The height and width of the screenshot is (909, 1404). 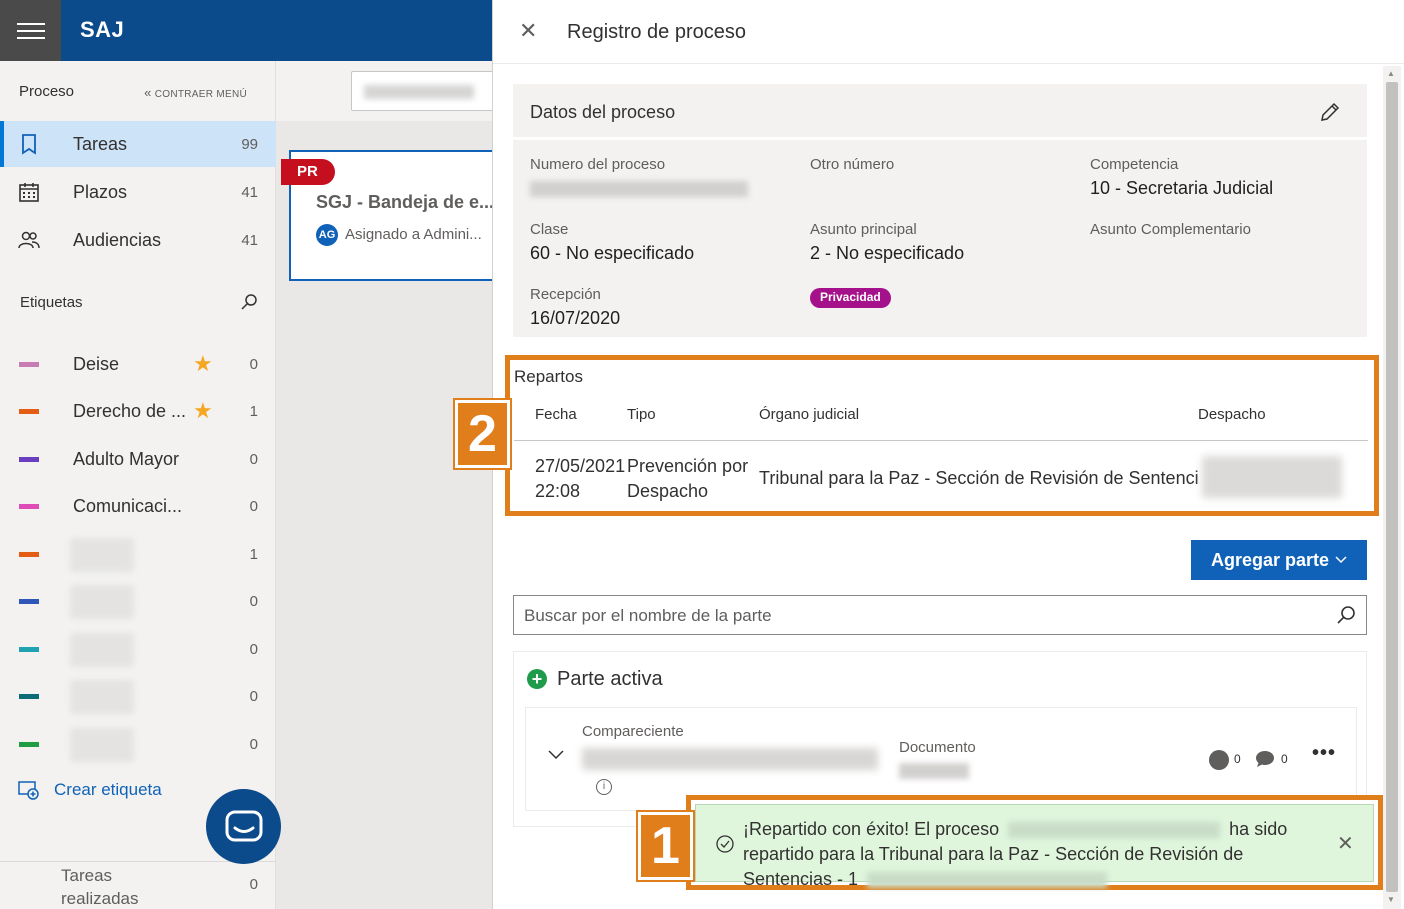 I want to click on add-party-button: Agregar parte, so click(x=1279, y=560).